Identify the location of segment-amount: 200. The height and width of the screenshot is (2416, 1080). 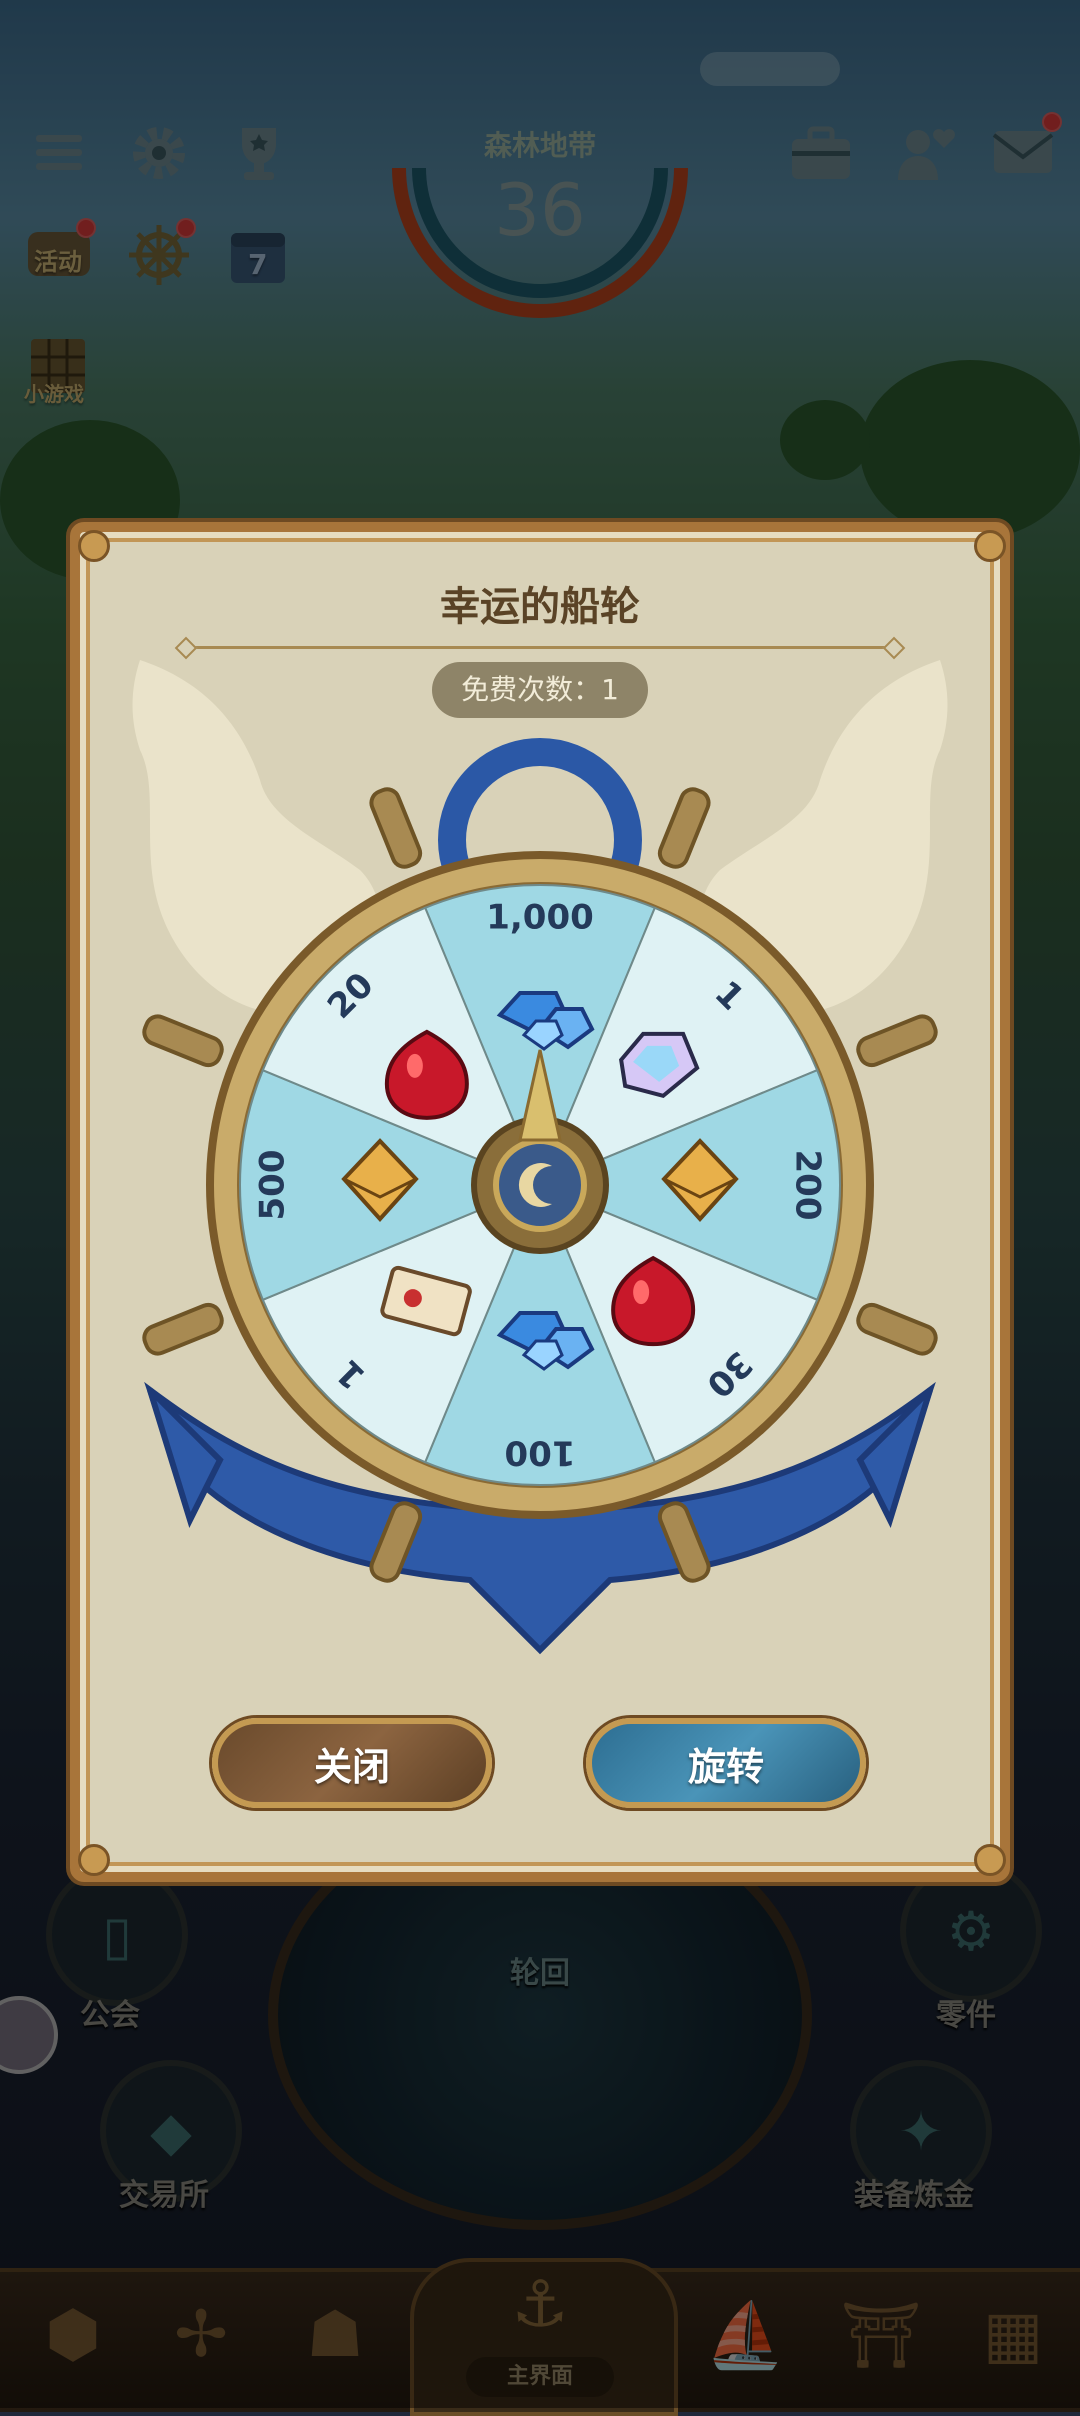
(808, 1185).